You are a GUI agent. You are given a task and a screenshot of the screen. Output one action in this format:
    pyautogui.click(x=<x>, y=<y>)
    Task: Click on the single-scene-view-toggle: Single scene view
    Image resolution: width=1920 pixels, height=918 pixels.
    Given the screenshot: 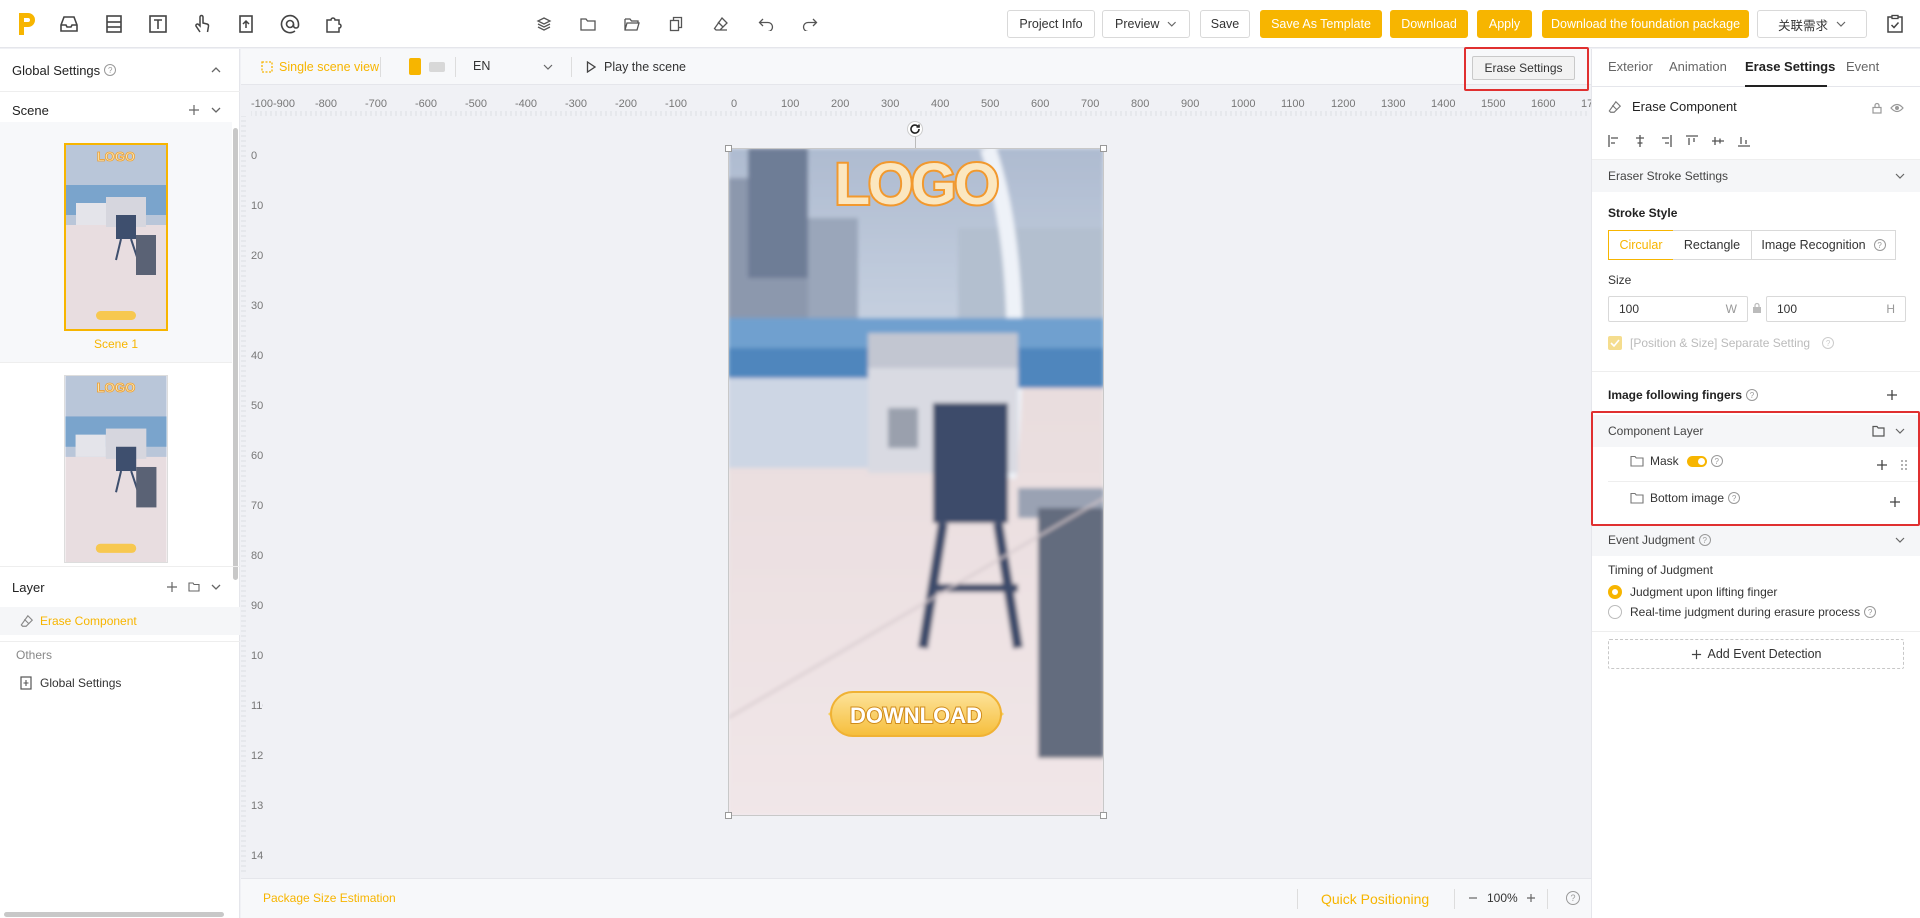 What is the action you would take?
    pyautogui.click(x=320, y=67)
    